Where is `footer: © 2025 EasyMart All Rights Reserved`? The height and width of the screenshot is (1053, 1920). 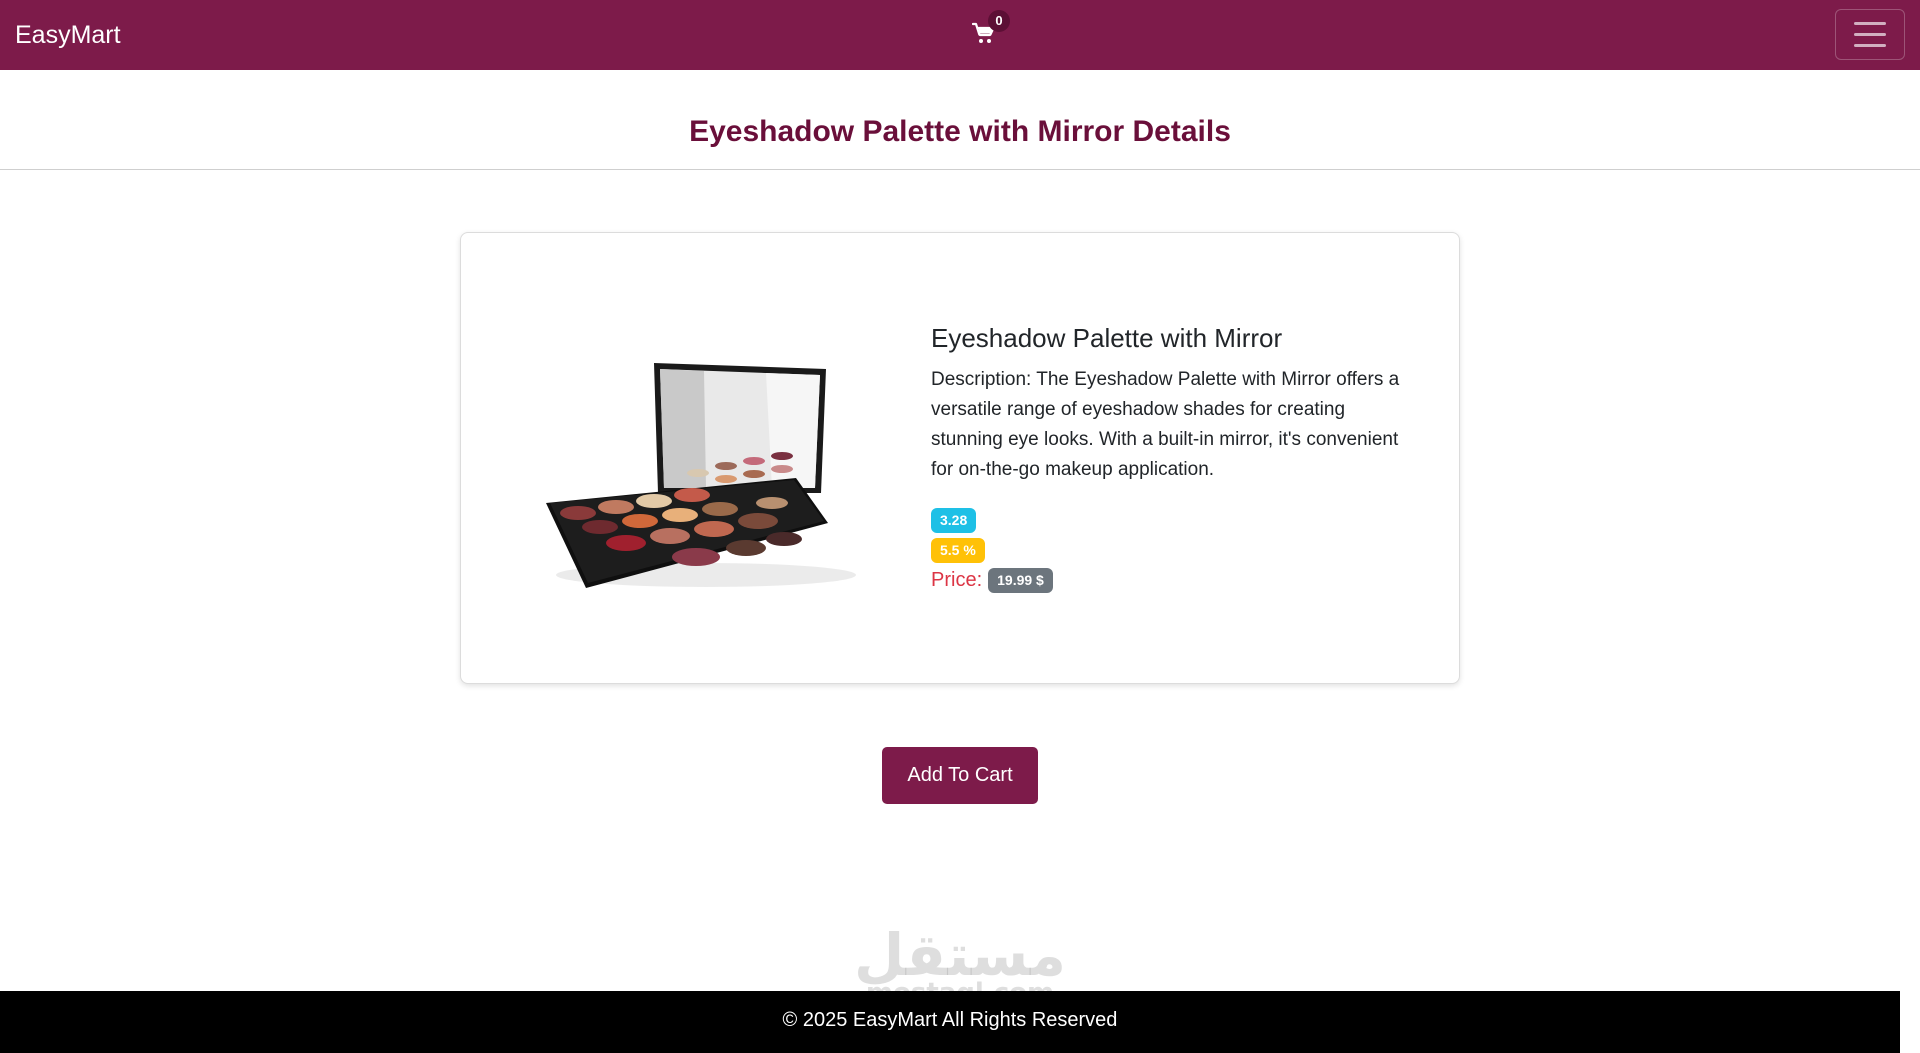 footer: © 2025 EasyMart All Rights Reserved is located at coordinates (950, 1022).